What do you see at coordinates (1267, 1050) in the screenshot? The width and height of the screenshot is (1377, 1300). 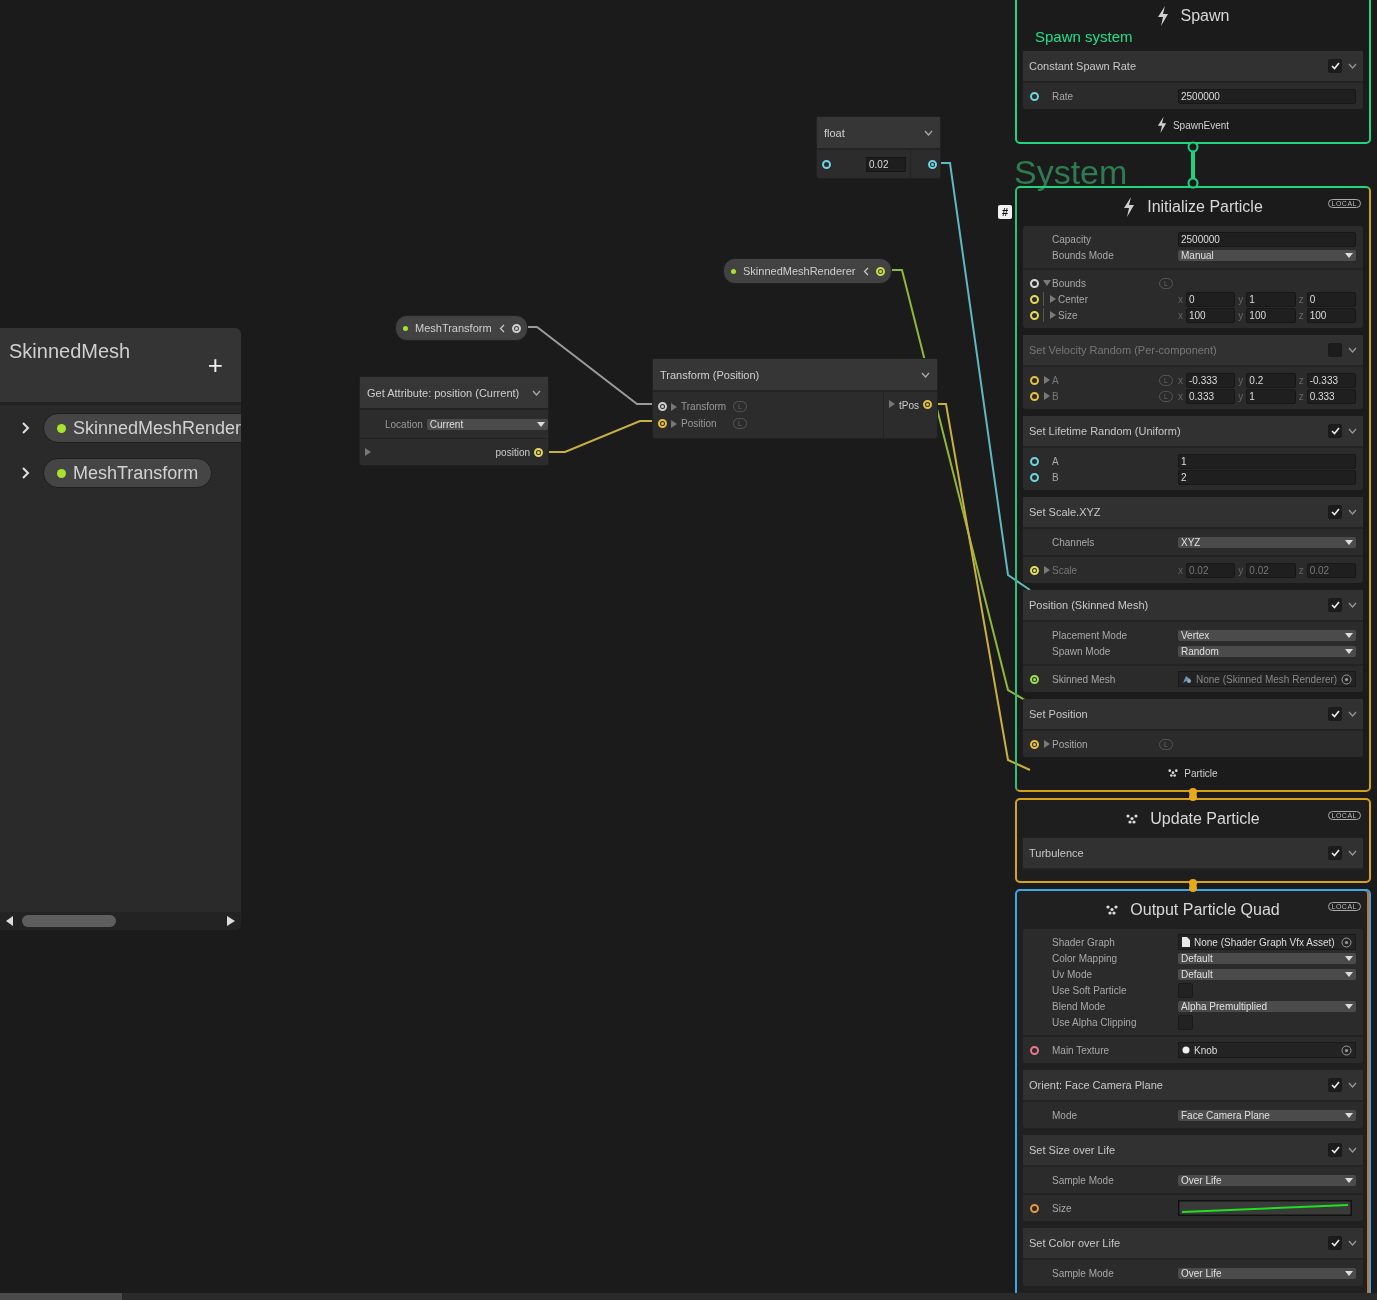 I see `object-field: Knob` at bounding box center [1267, 1050].